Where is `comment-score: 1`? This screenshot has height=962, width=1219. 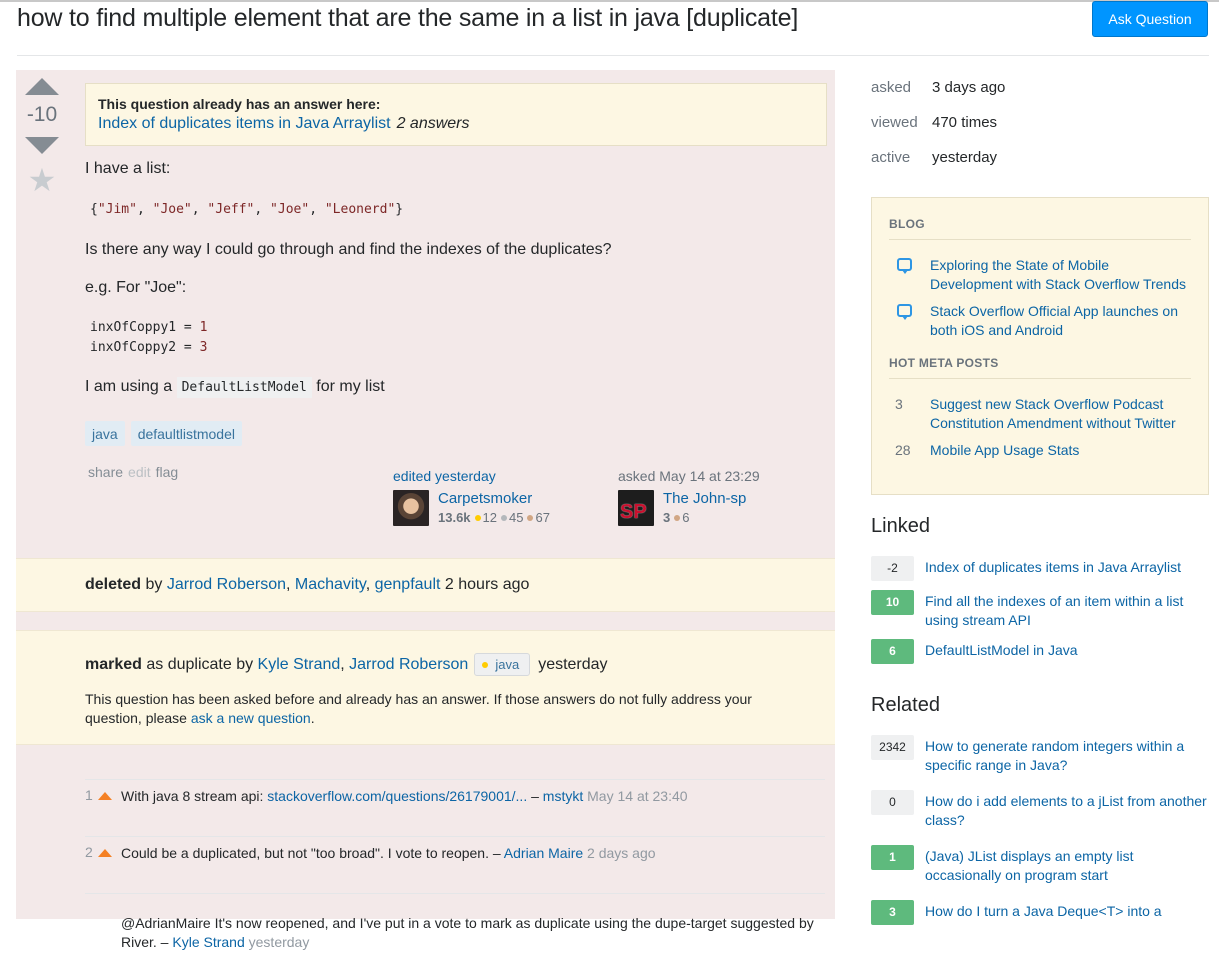 comment-score: 1 is located at coordinates (89, 795).